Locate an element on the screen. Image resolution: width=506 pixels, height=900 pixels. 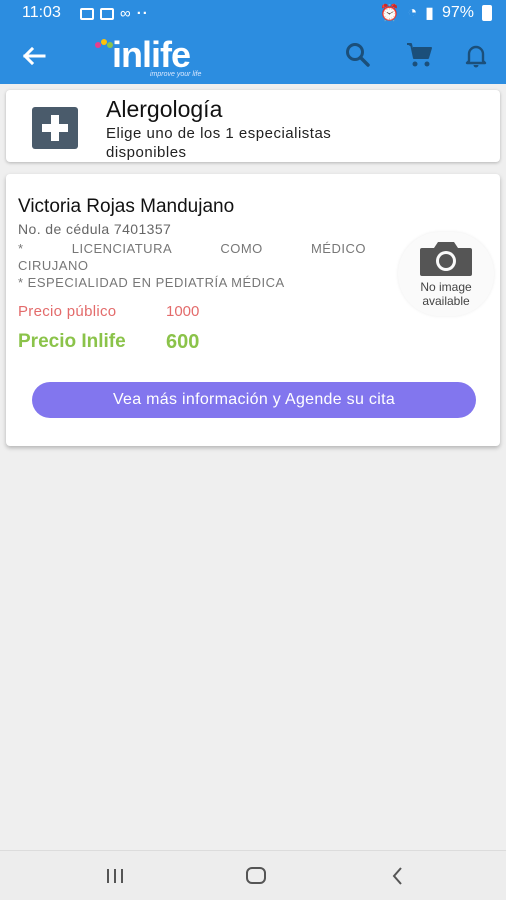
doctor-cedula: No. de cédula 7401357 is located at coordinates (95, 229).